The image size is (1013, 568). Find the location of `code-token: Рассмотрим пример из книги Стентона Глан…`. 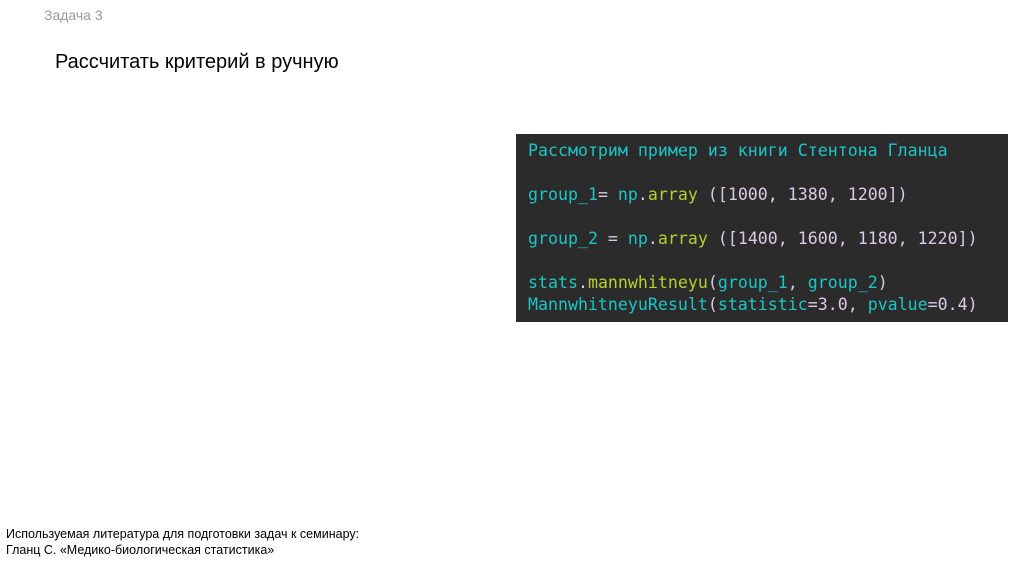

code-token: Рассмотрим пример из книги Стентона Глан… is located at coordinates (738, 150).